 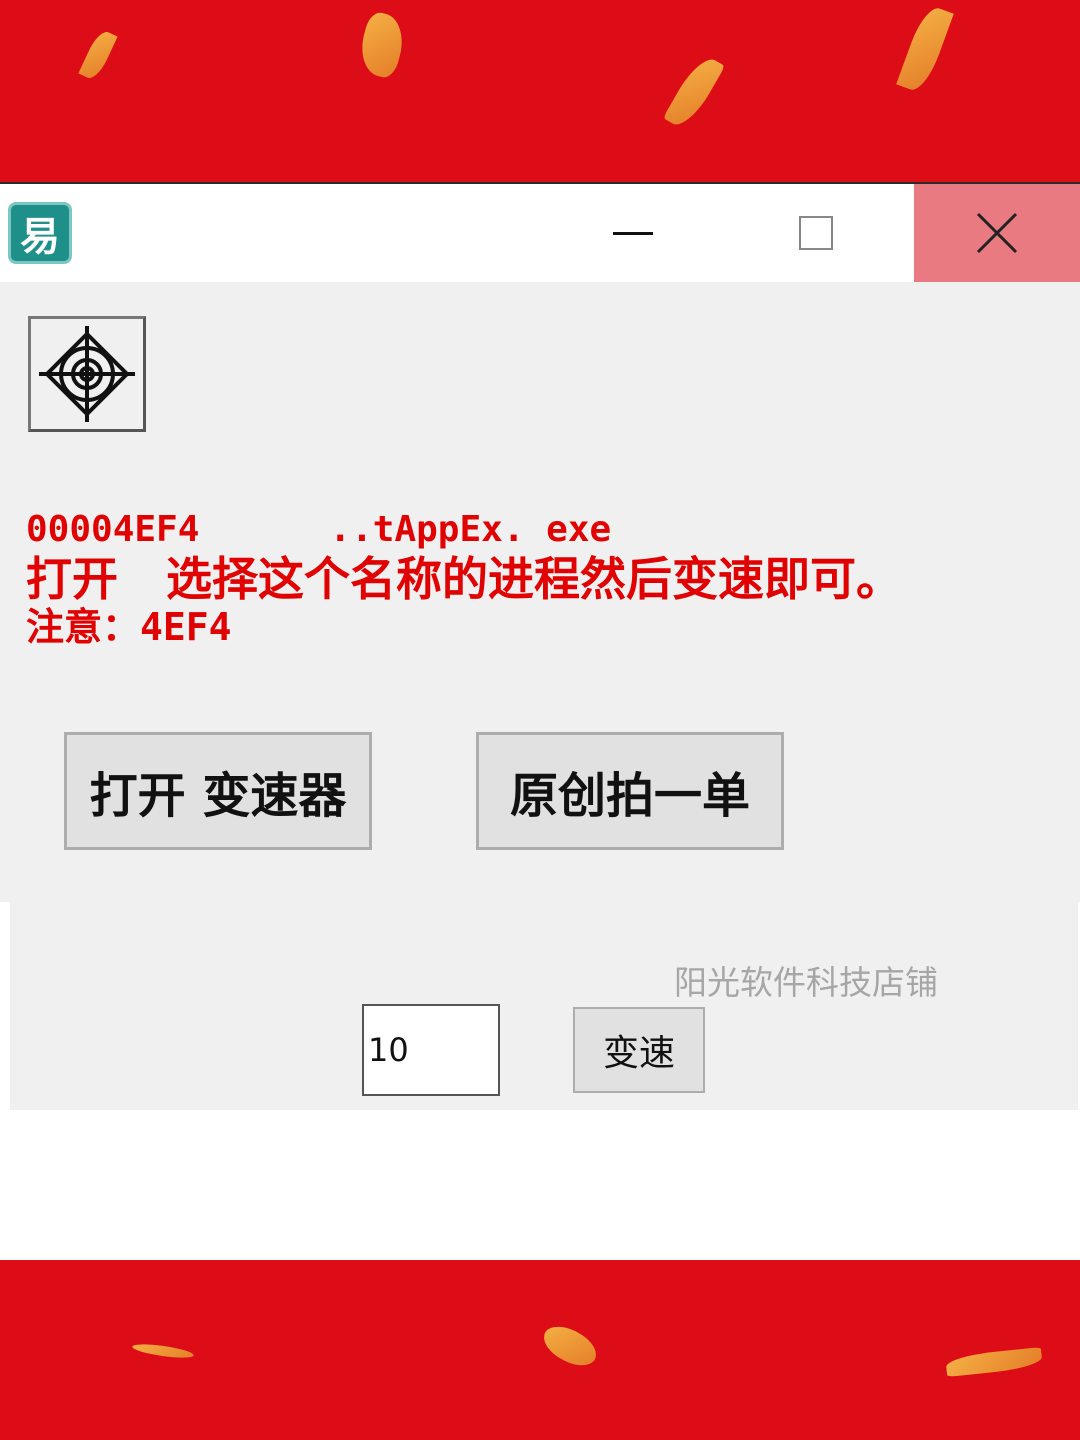 What do you see at coordinates (319, 529) in the screenshot?
I see `process-id-line: 00004EF4 ..tAppEx. exe` at bounding box center [319, 529].